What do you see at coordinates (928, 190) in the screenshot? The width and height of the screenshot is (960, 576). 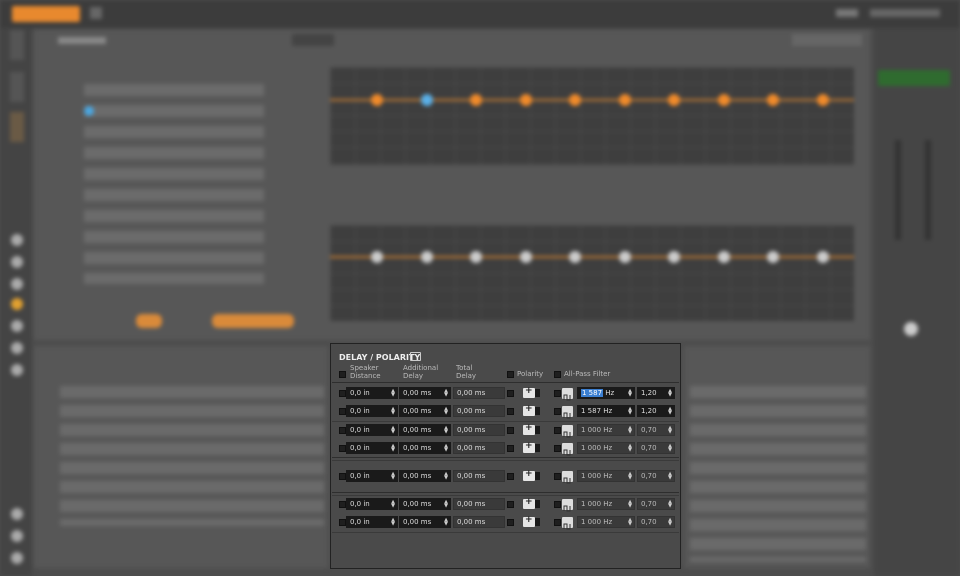 I see `volume-slider-right` at bounding box center [928, 190].